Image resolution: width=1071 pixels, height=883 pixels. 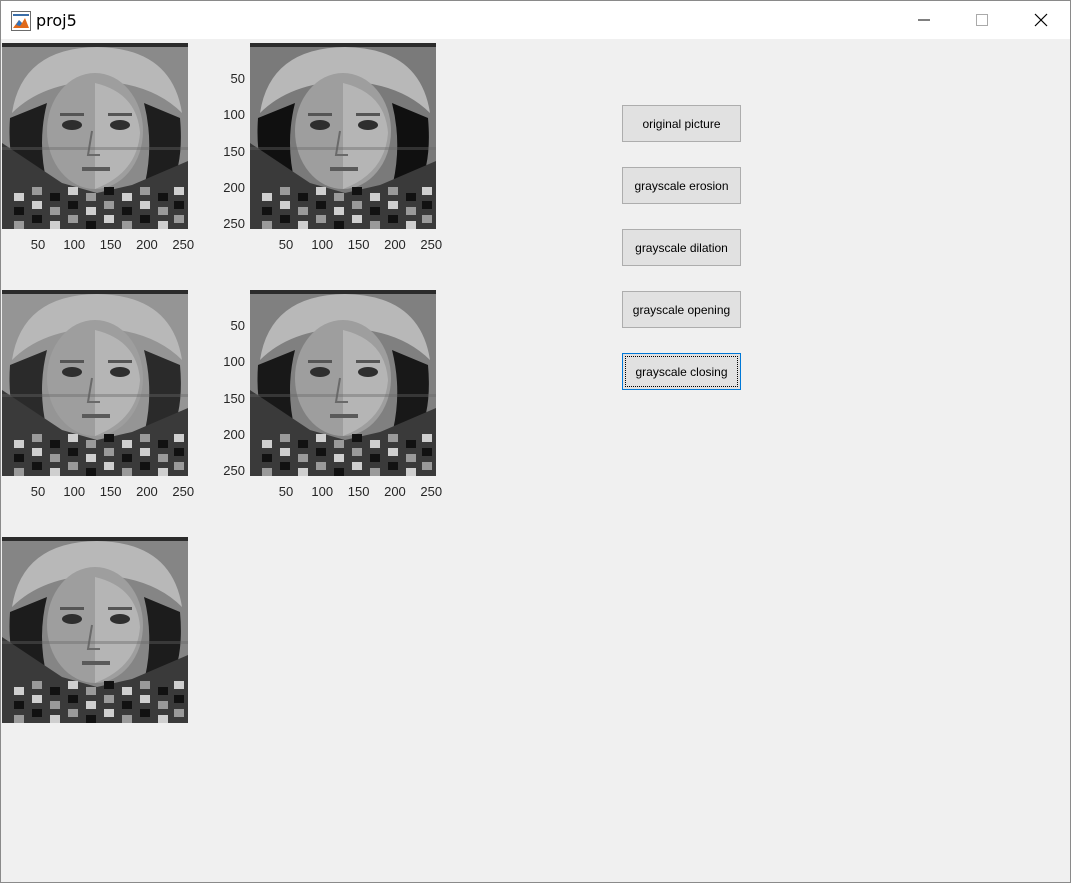 I want to click on close-icon, so click(x=1041, y=20).